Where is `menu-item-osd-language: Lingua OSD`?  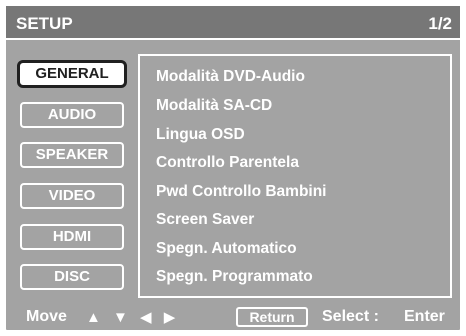
menu-item-osd-language: Lingua OSD is located at coordinates (200, 135).